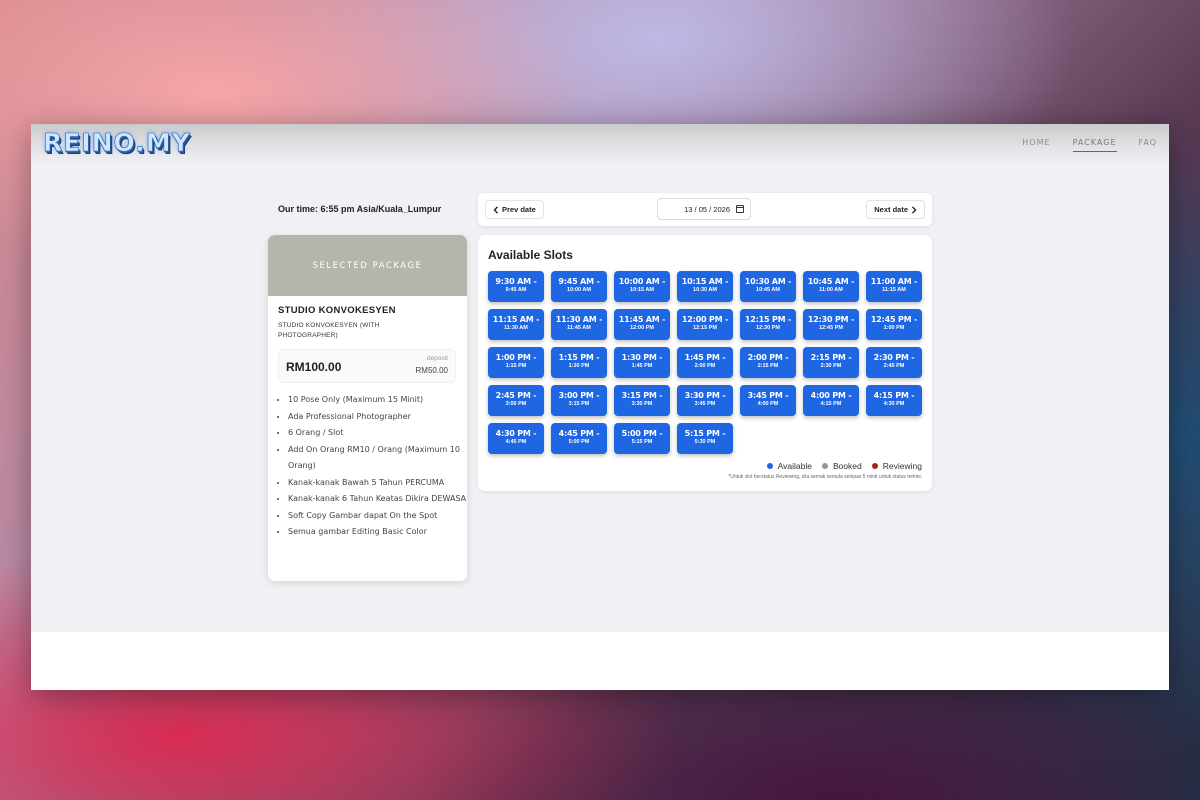 The height and width of the screenshot is (800, 1200). I want to click on time-slot-button: 9:30 AM -9:45 AM, so click(516, 286).